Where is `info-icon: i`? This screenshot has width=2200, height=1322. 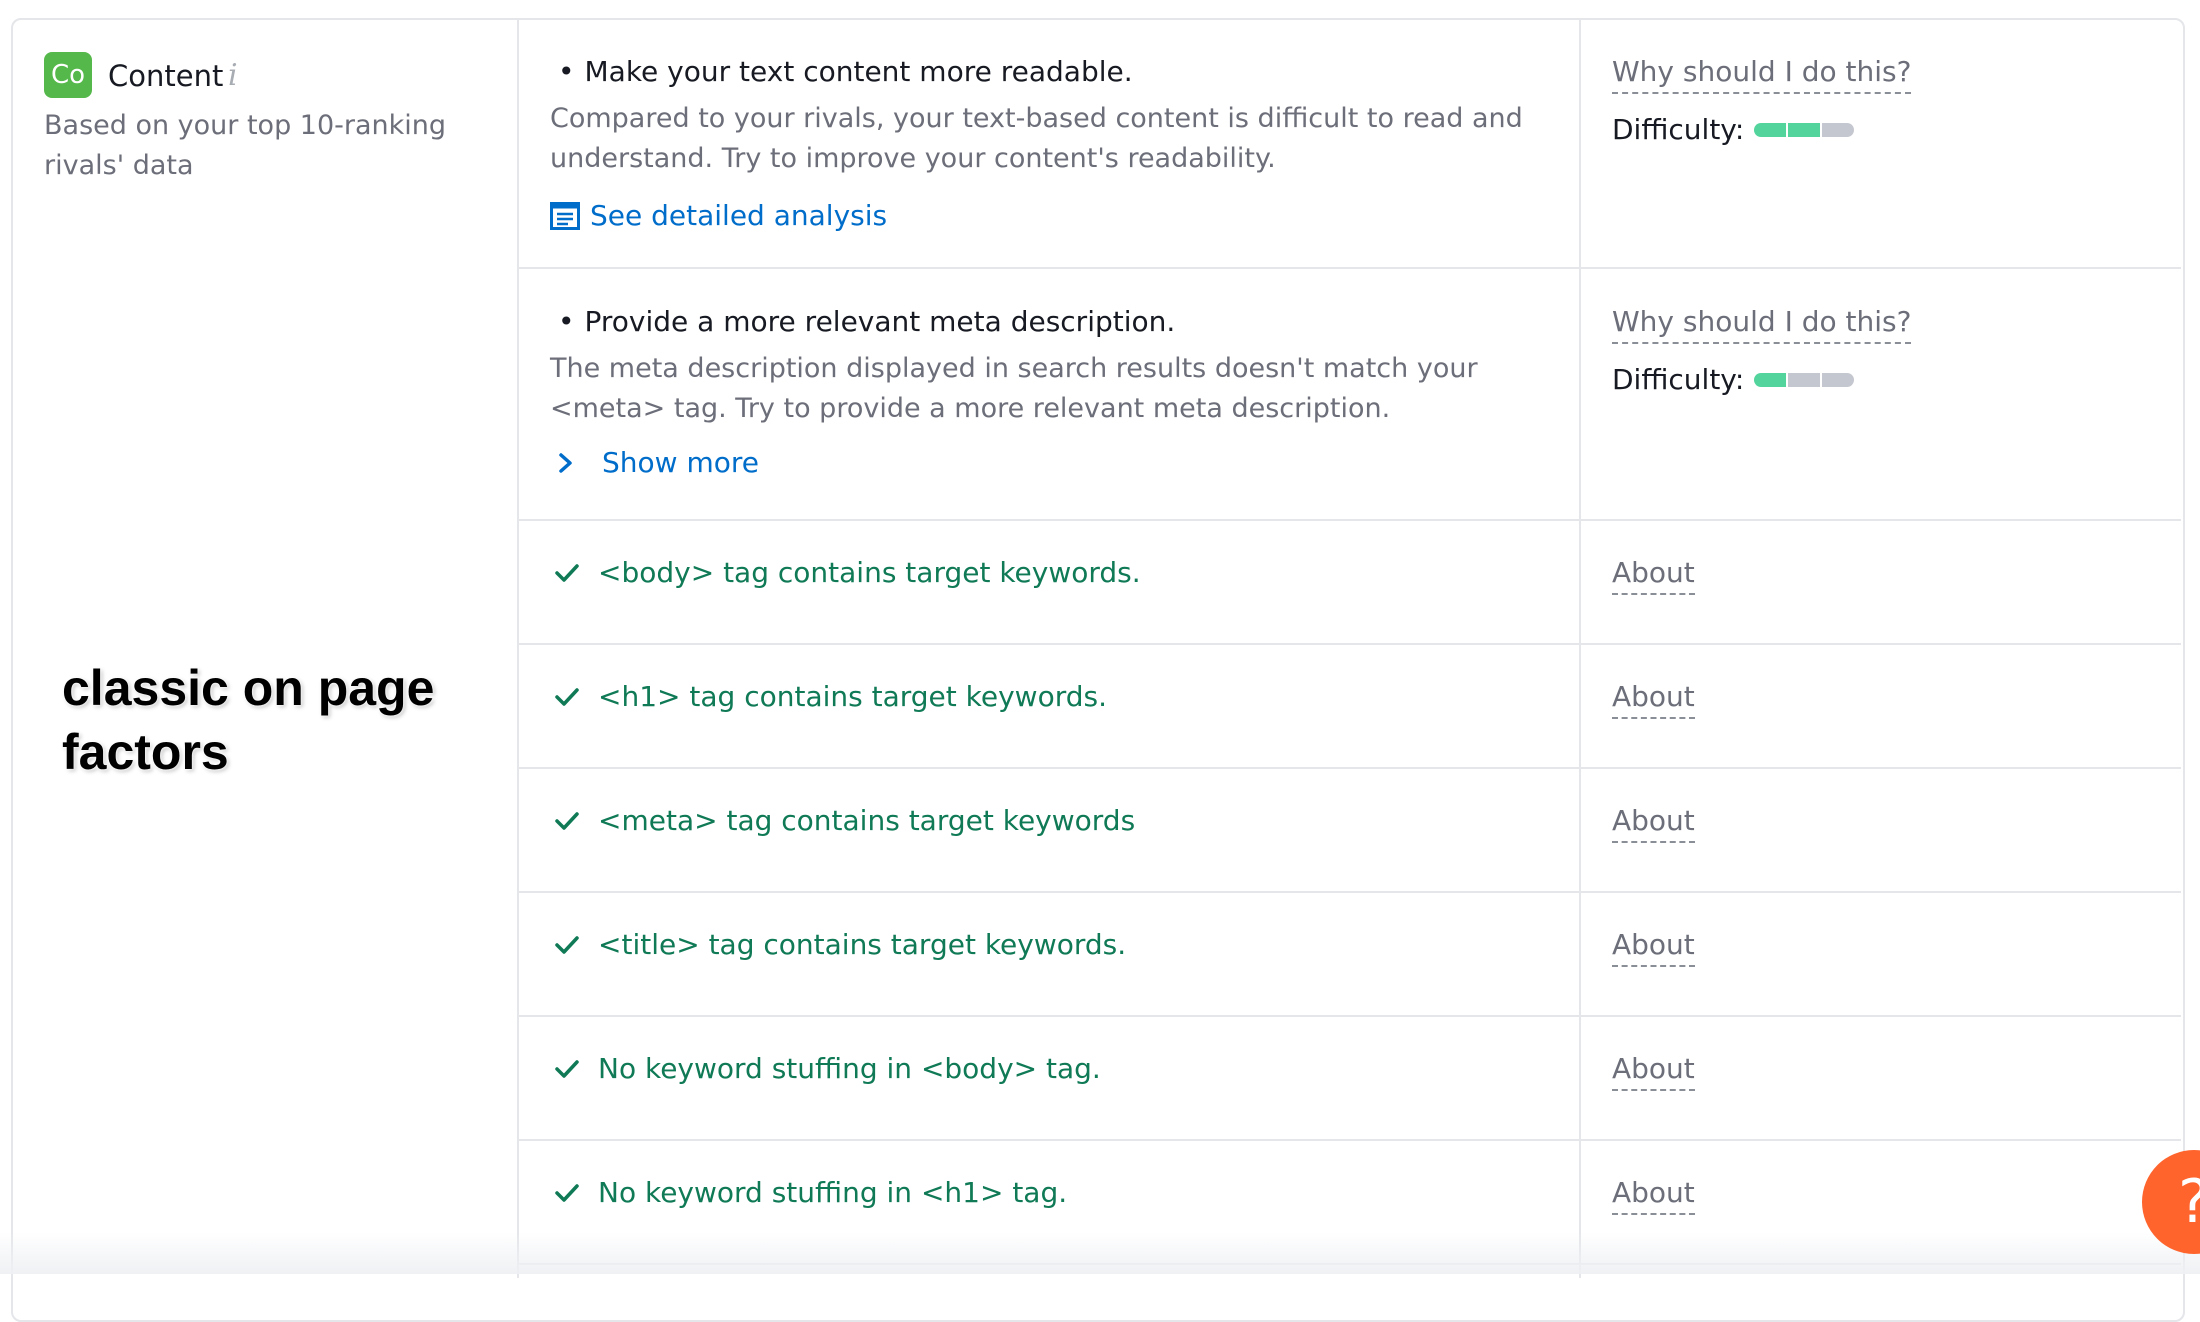 info-icon: i is located at coordinates (233, 76).